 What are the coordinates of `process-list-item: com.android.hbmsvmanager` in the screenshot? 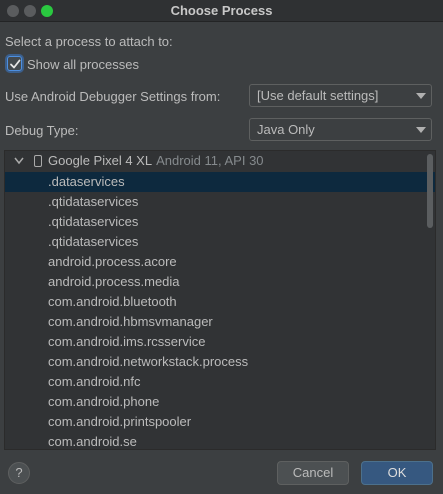 It's located at (220, 322).